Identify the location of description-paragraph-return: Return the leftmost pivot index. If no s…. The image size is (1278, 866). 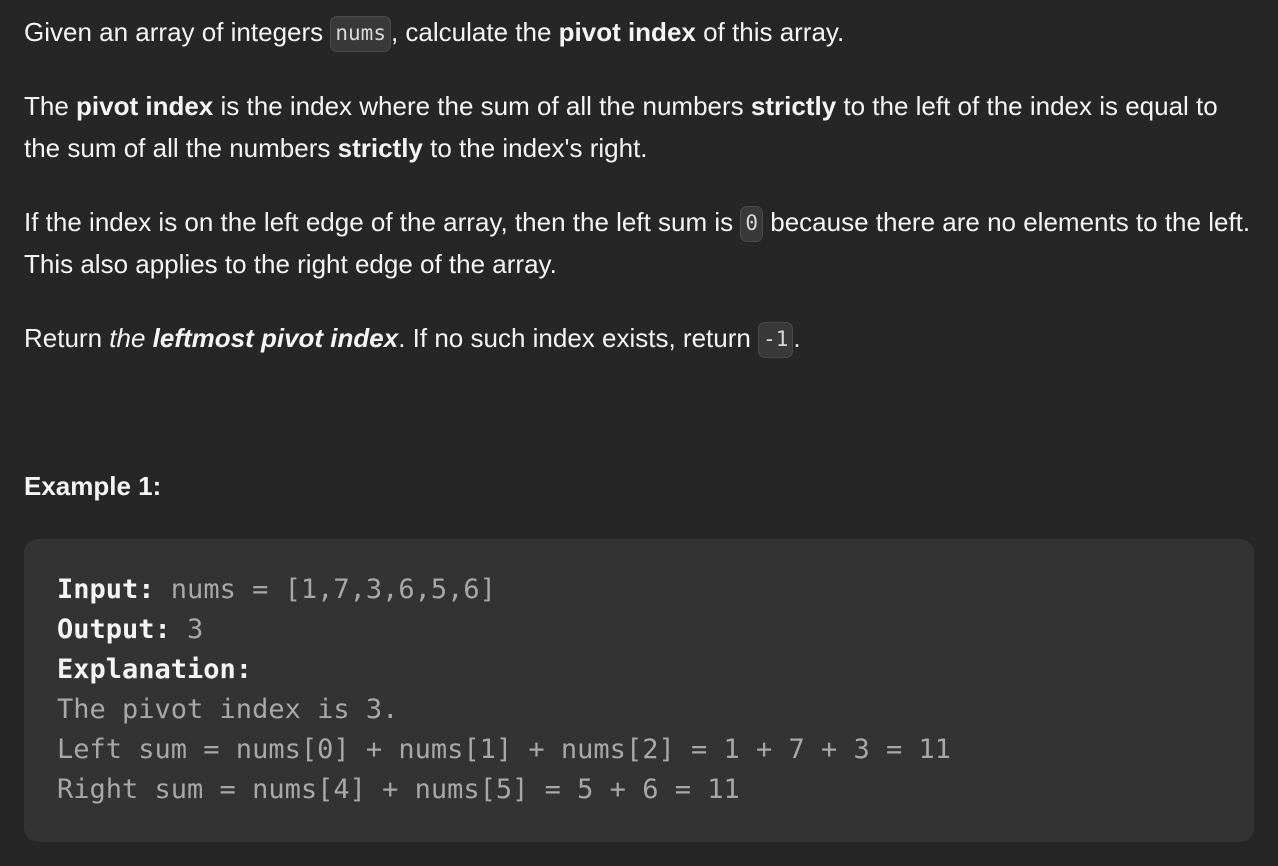
(642, 338).